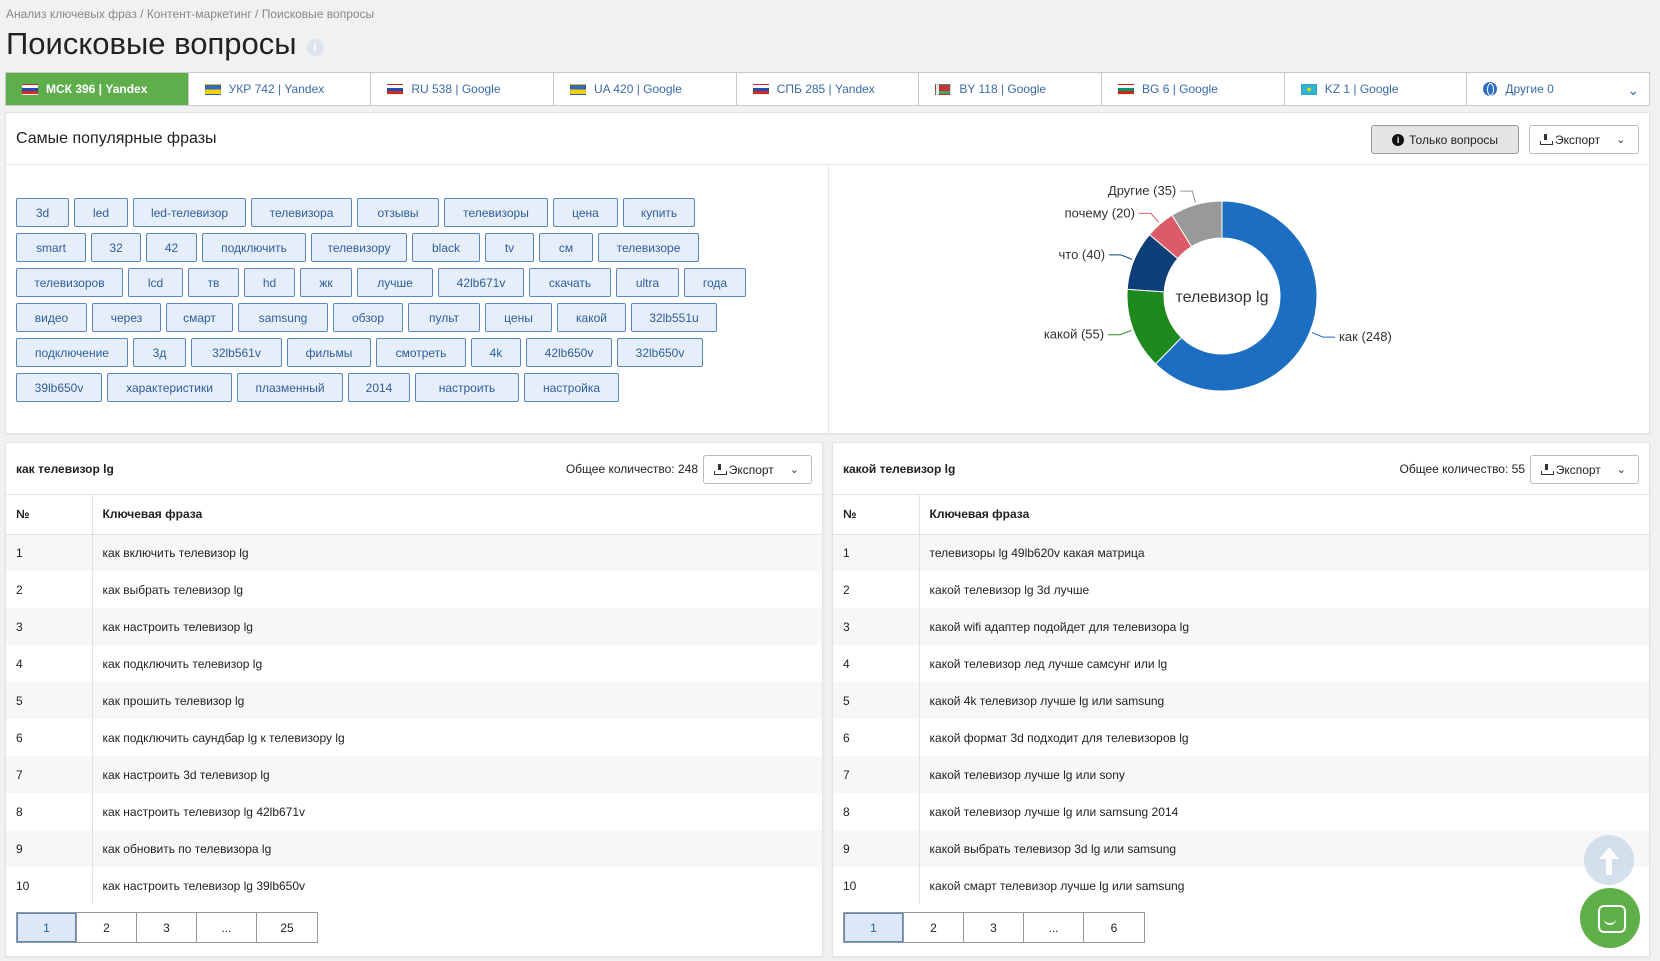 The image size is (1660, 961). I want to click on keyword-tag: года, so click(715, 282).